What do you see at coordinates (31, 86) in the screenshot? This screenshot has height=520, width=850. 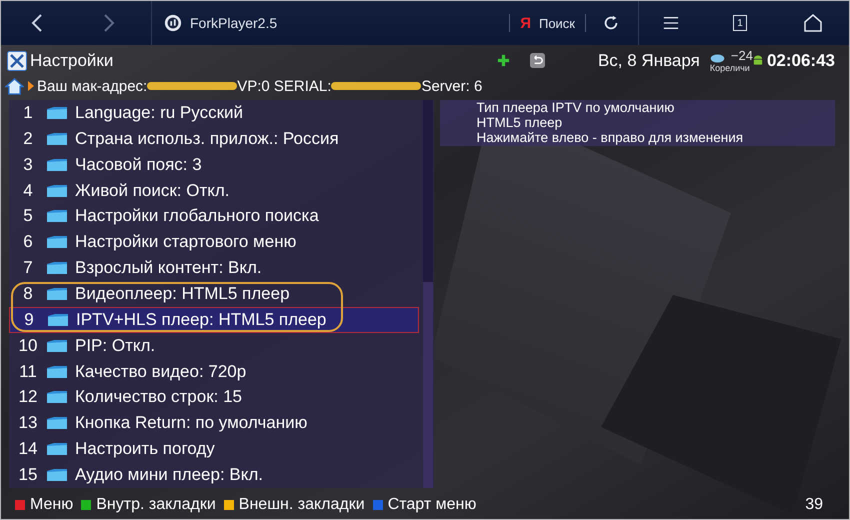 I see `arrow-icon` at bounding box center [31, 86].